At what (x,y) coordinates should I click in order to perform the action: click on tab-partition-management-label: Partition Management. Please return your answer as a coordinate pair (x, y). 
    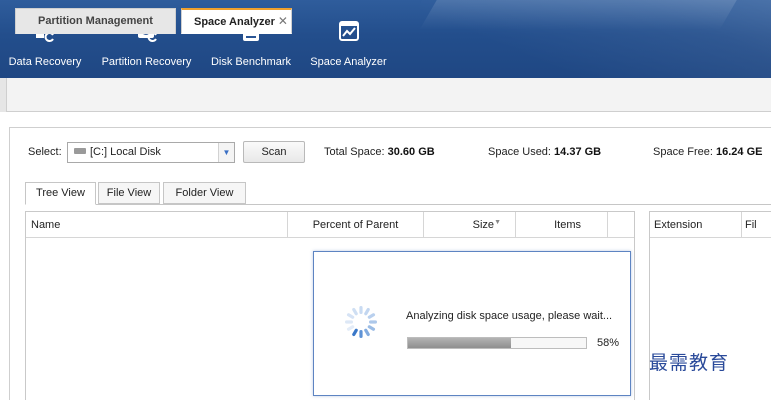
    Looking at the image, I should click on (95, 21).